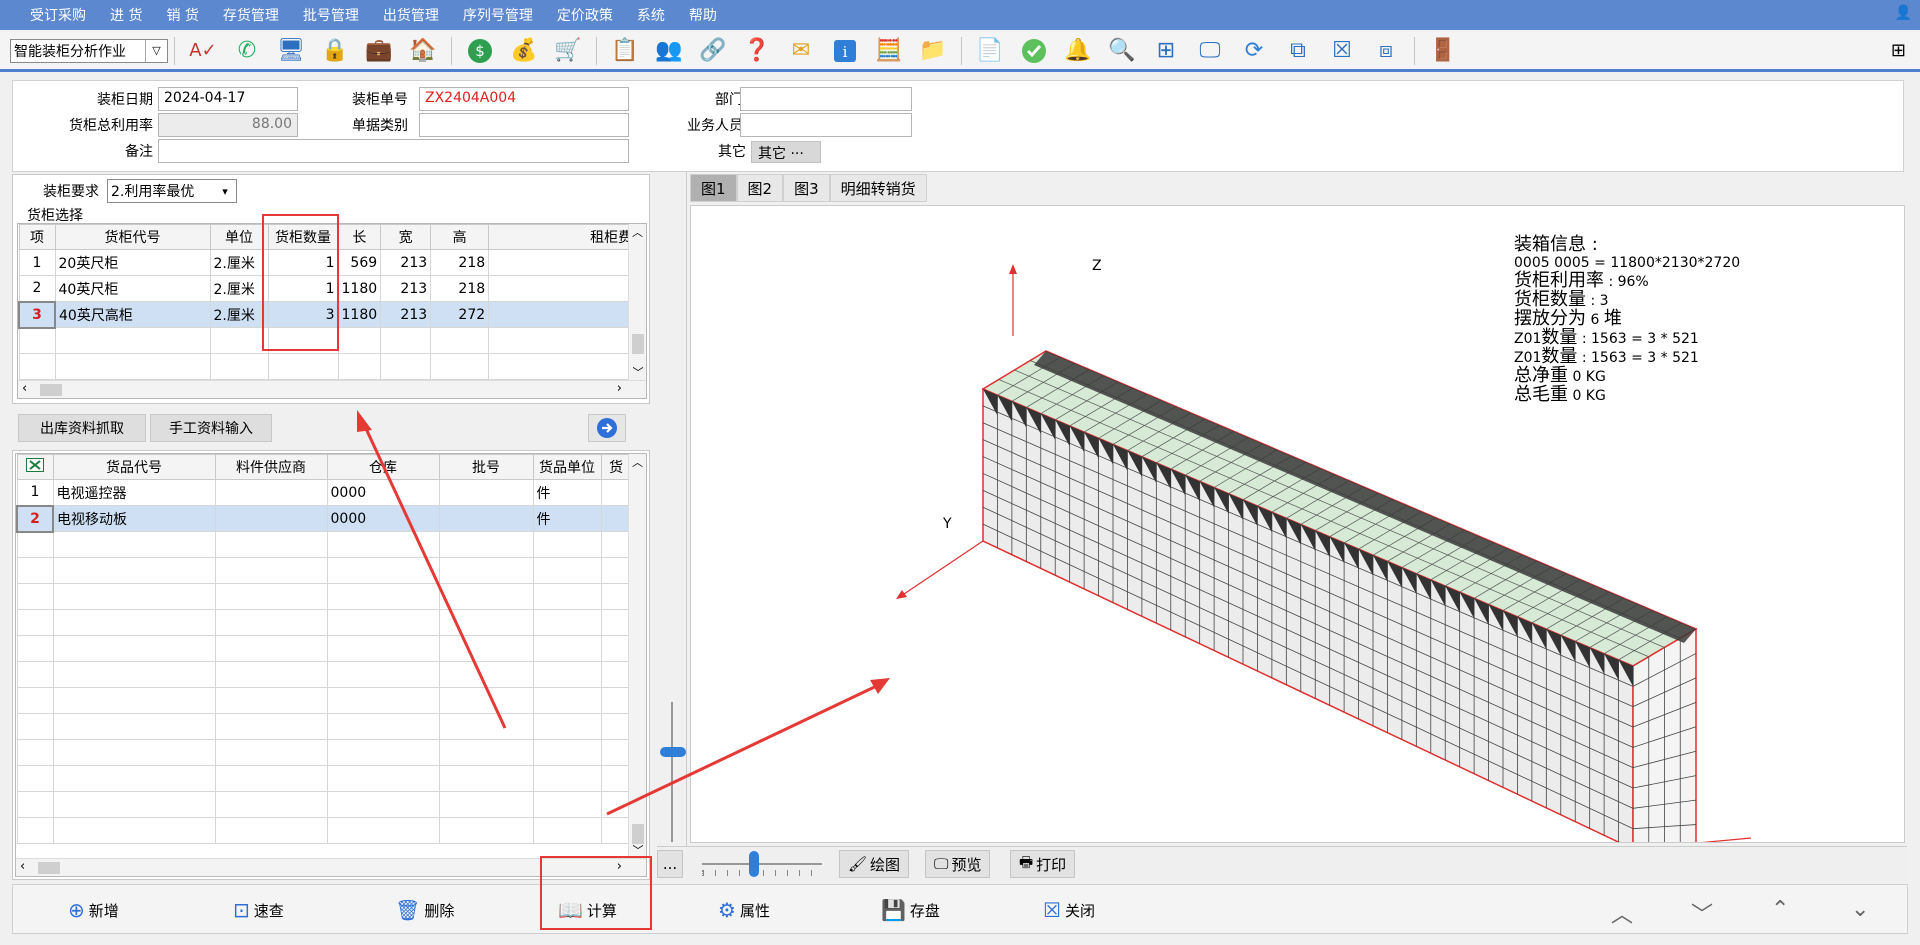 Image resolution: width=1920 pixels, height=945 pixels. Describe the element at coordinates (134, 518) in the screenshot. I see `cell: 电视移动板` at that location.